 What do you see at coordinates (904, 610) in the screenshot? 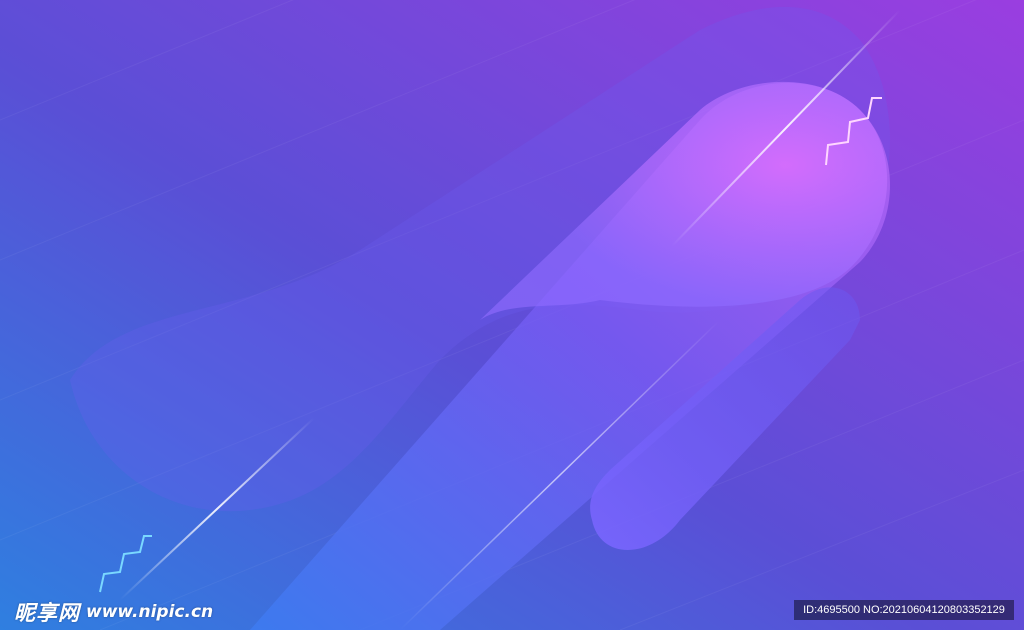
I see `image-id-stamp: ID:4695500 NO:20210604120803352129` at bounding box center [904, 610].